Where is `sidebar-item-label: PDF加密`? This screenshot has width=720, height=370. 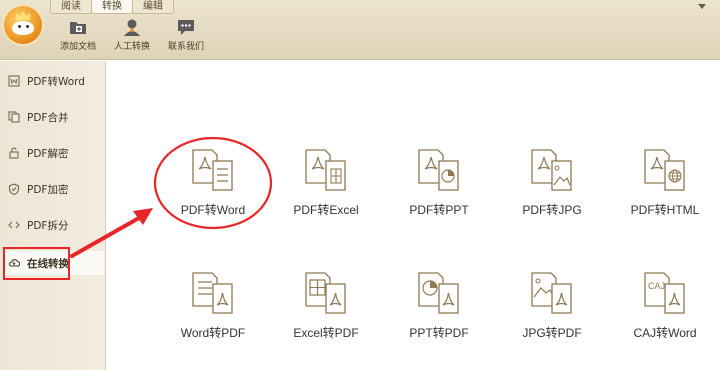
sidebar-item-label: PDF加密 is located at coordinates (48, 189).